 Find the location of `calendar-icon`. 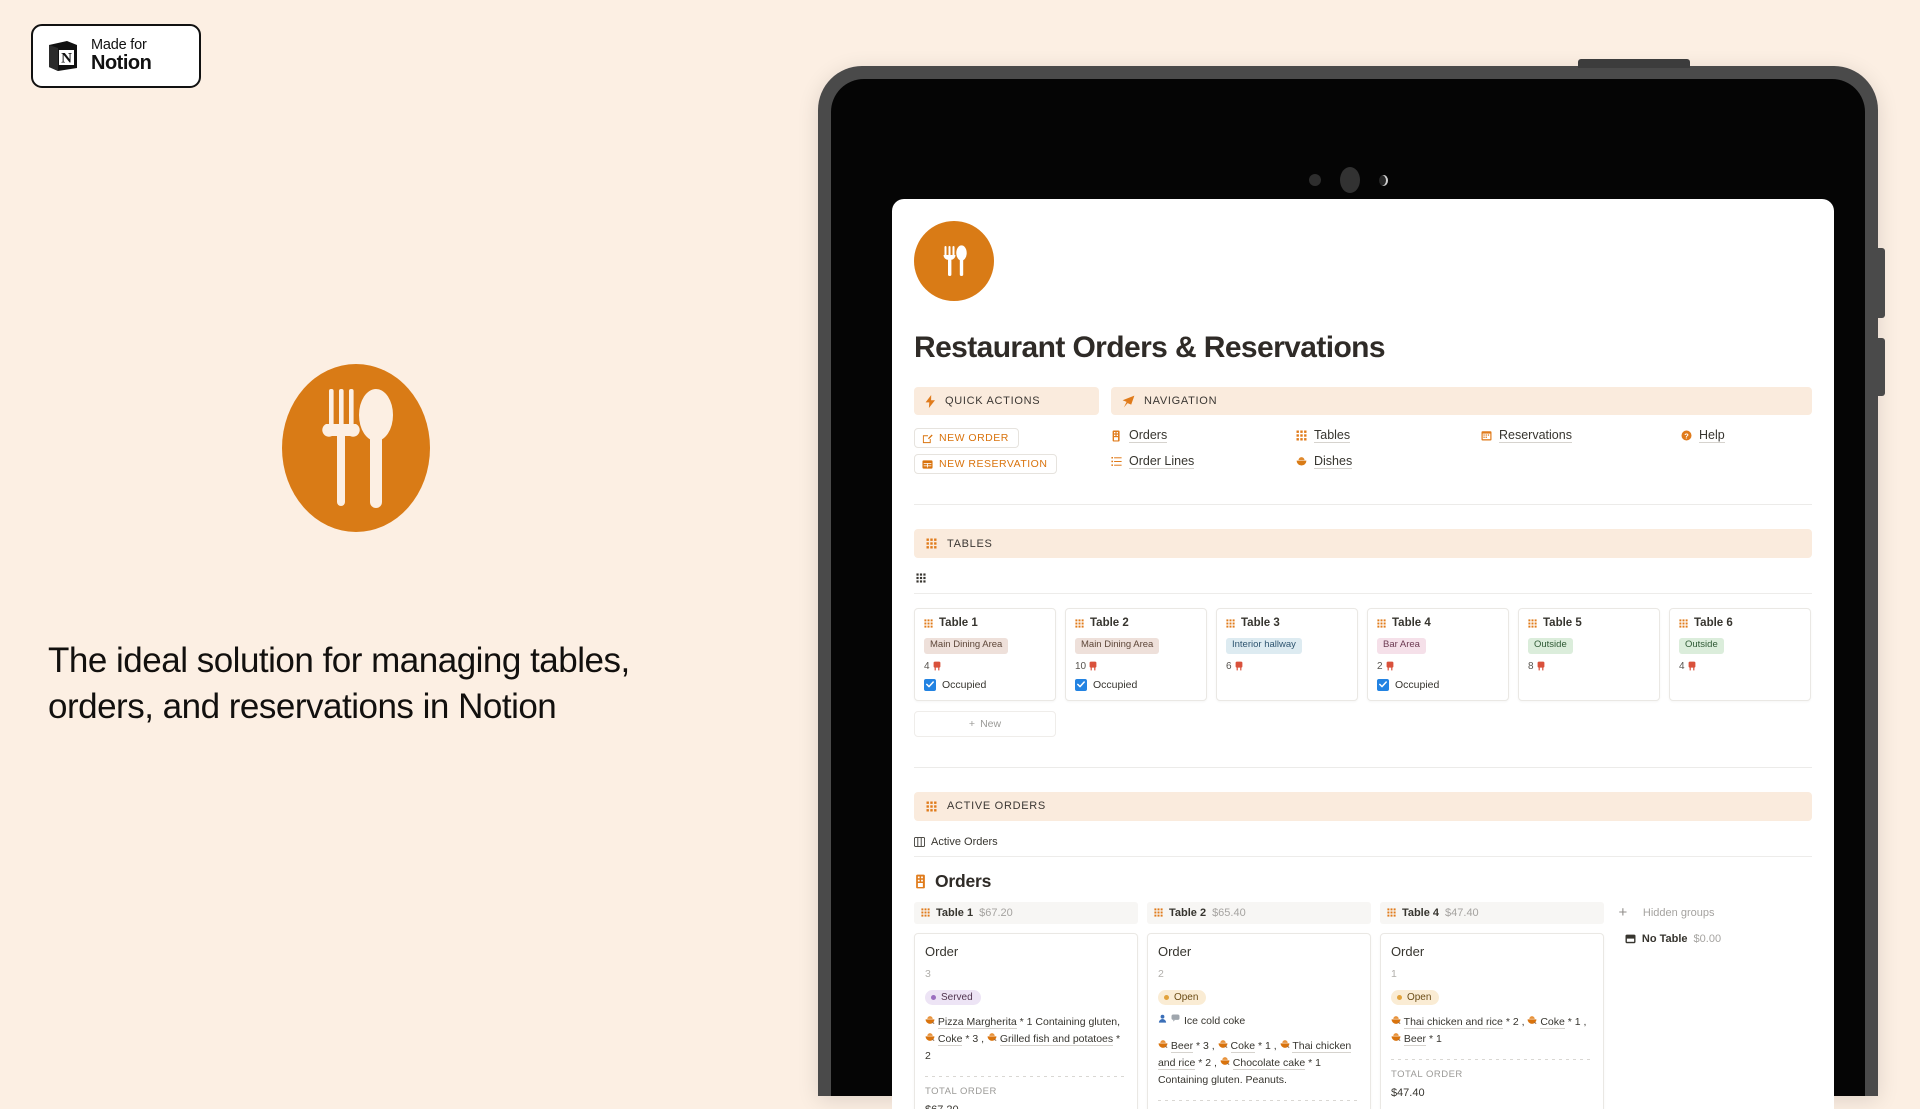

calendar-icon is located at coordinates (1486, 435).